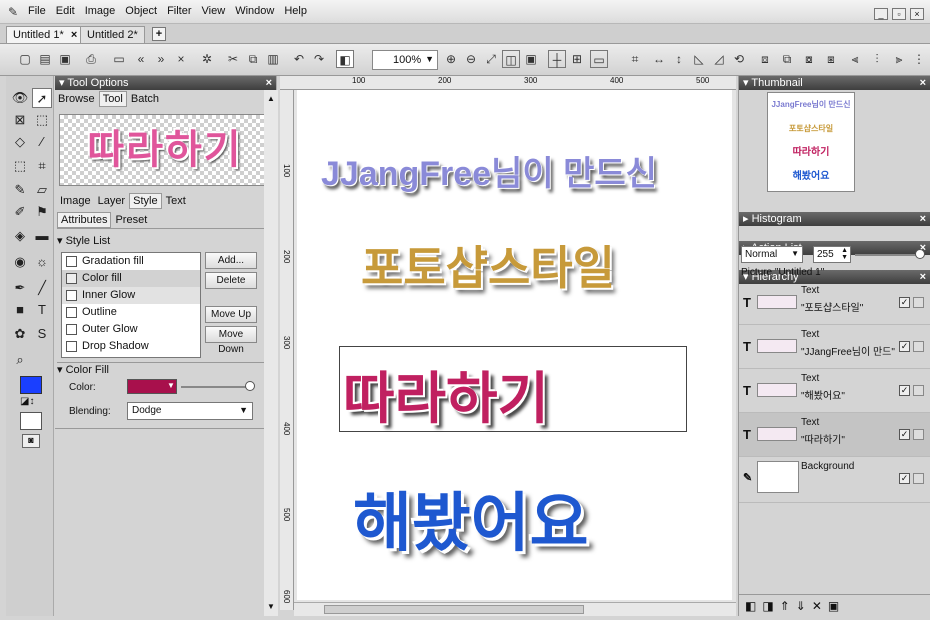 This screenshot has width=930, height=620. Describe the element at coordinates (231, 280) in the screenshot. I see `delete-style-button: Delete` at that location.